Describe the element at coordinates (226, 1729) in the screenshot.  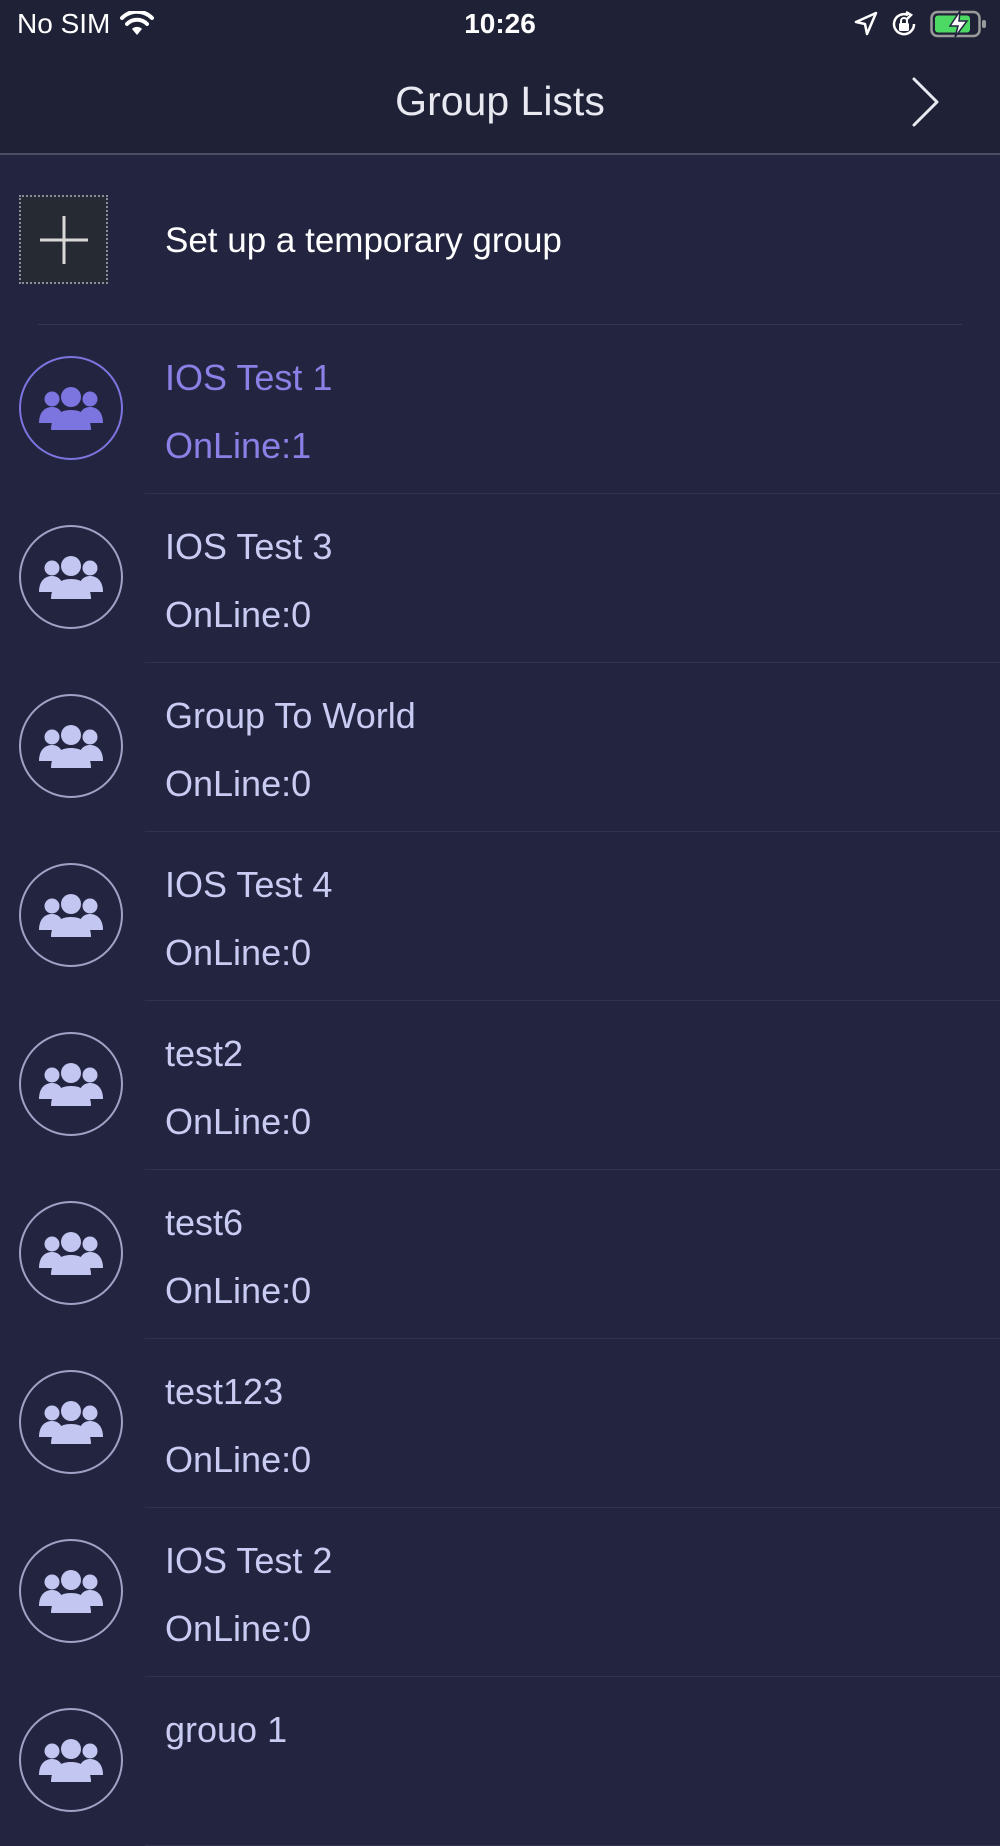
I see `group-name: grouo 1` at that location.